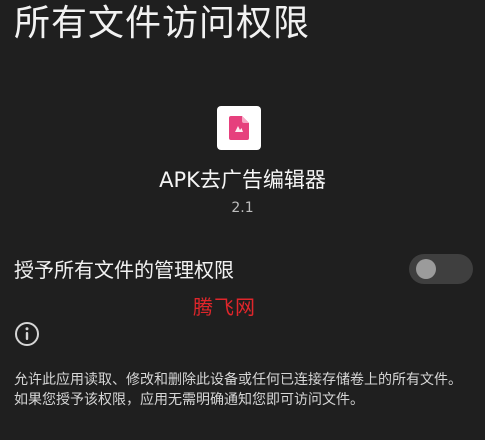 Image resolution: width=485 pixels, height=440 pixels. Describe the element at coordinates (242, 180) in the screenshot. I see `app-name: APK去广告编辑器` at that location.